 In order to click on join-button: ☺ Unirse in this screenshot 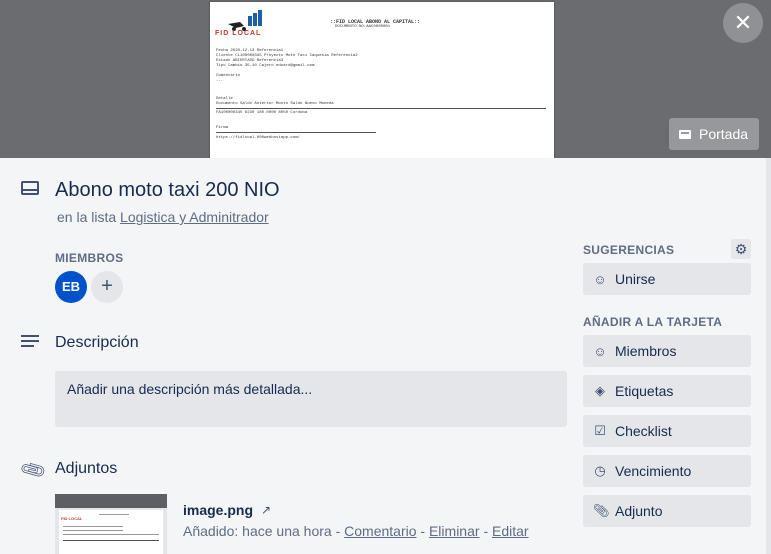, I will do `click(667, 279)`.